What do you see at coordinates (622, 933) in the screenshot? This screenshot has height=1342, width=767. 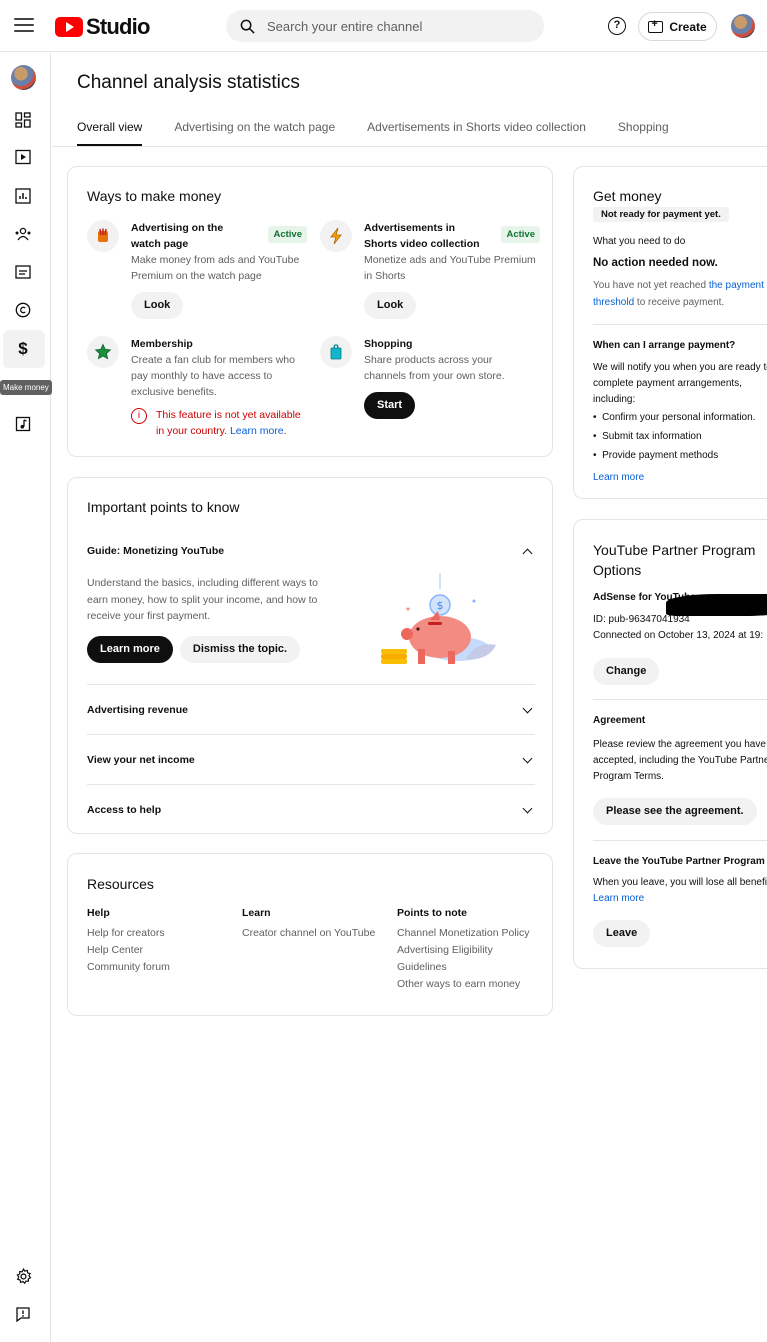 I see `leave-button: Leave` at bounding box center [622, 933].